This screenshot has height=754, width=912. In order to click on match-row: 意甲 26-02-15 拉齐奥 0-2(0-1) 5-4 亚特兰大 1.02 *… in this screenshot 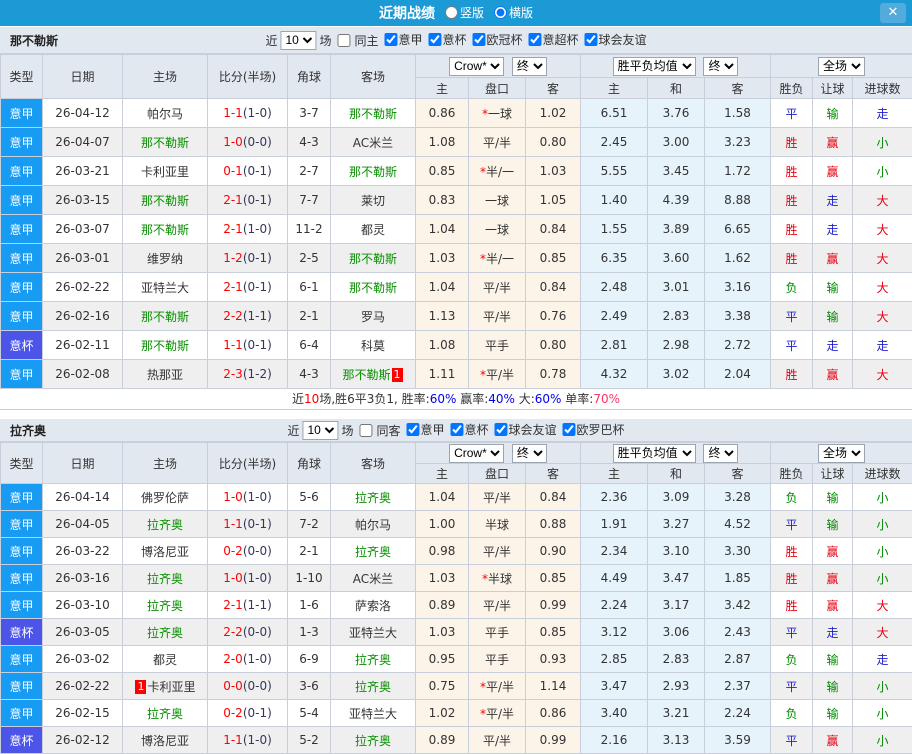, I will do `click(456, 713)`.